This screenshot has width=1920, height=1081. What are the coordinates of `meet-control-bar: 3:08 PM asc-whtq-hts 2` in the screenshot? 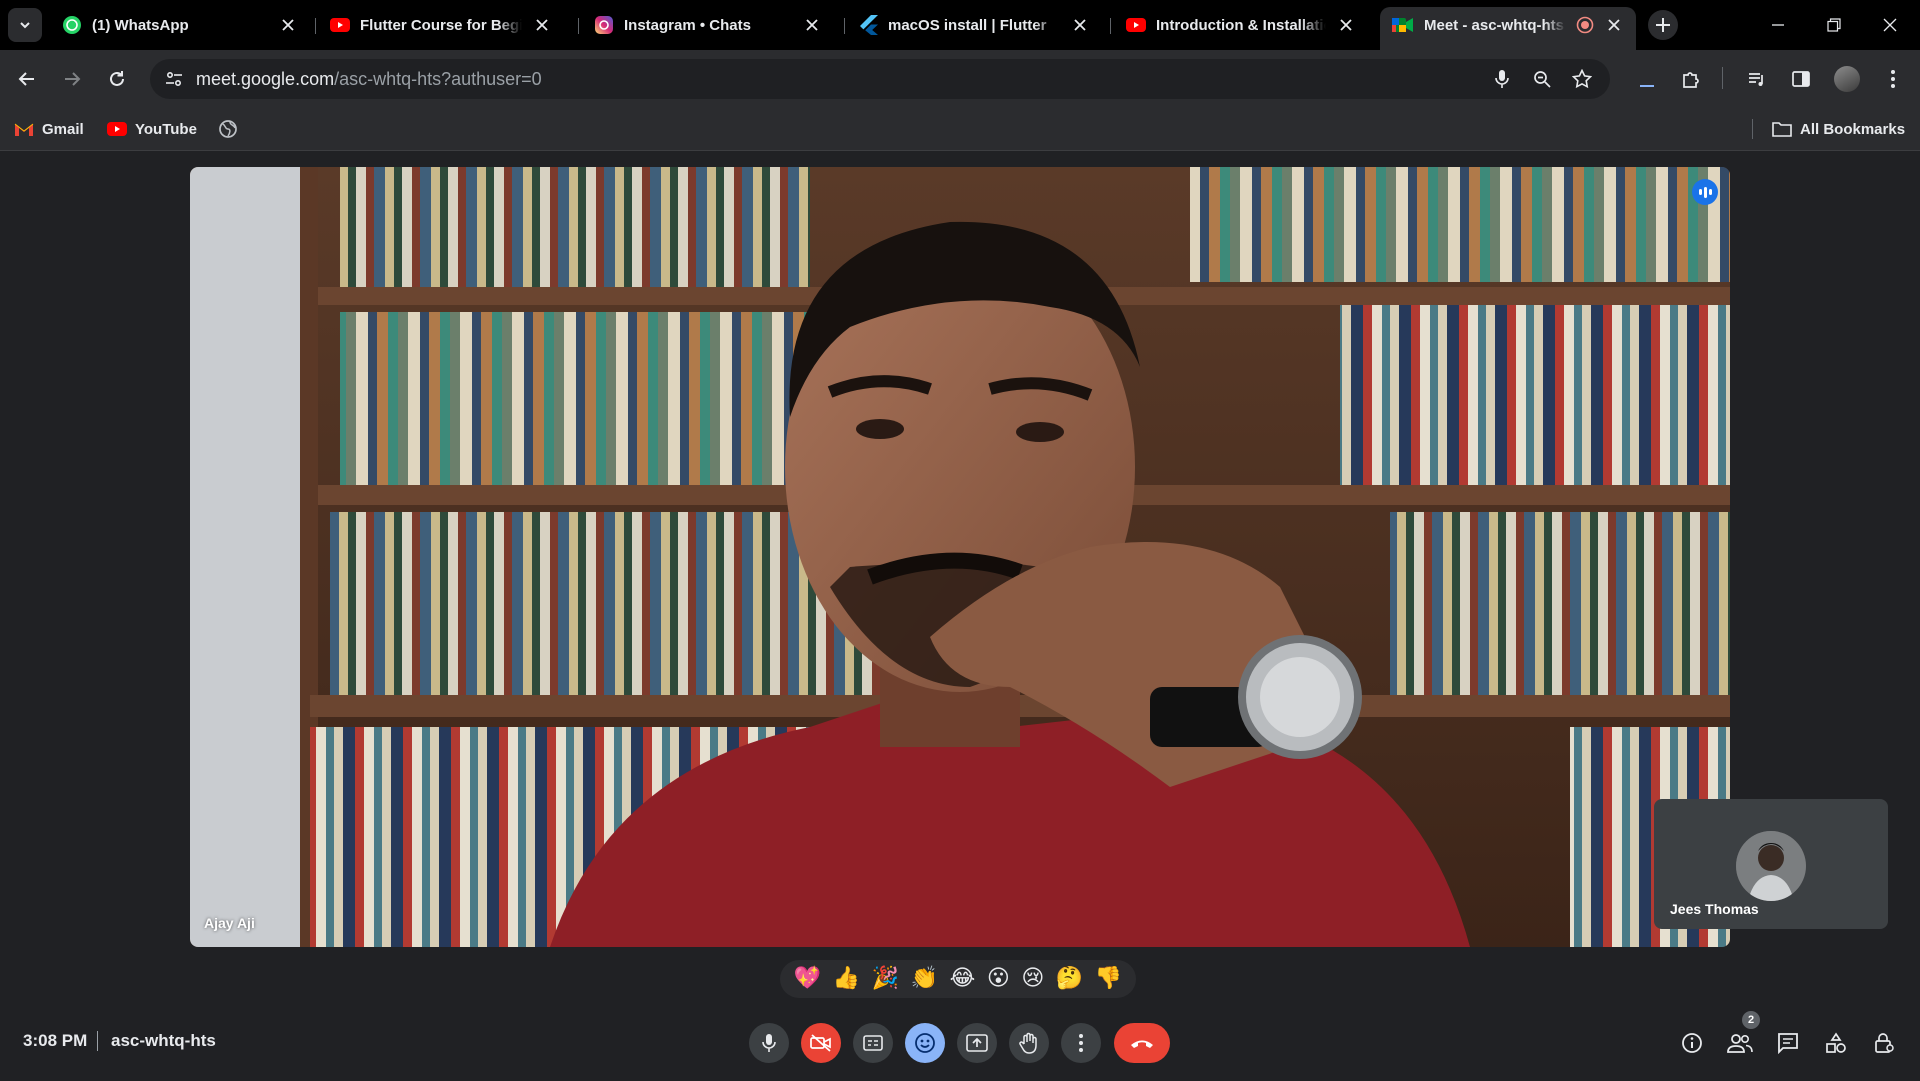 It's located at (960, 1046).